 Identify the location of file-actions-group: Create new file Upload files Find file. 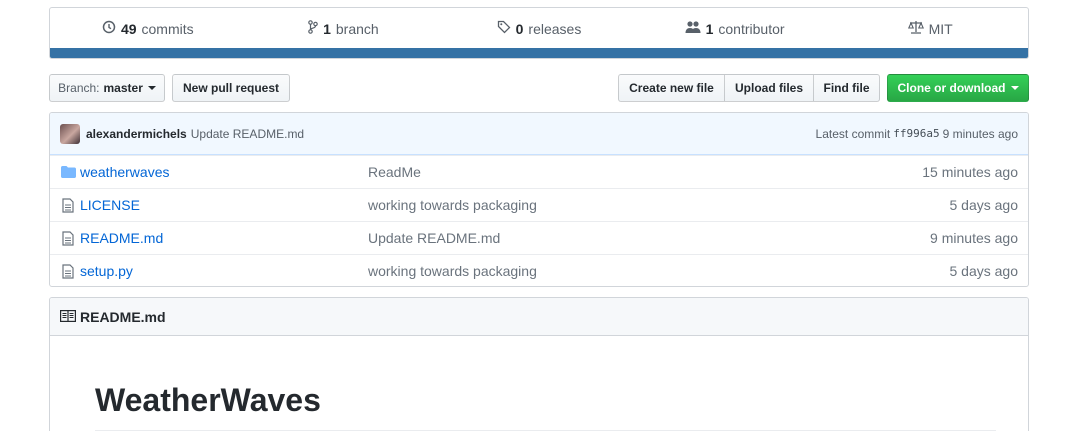
(749, 88).